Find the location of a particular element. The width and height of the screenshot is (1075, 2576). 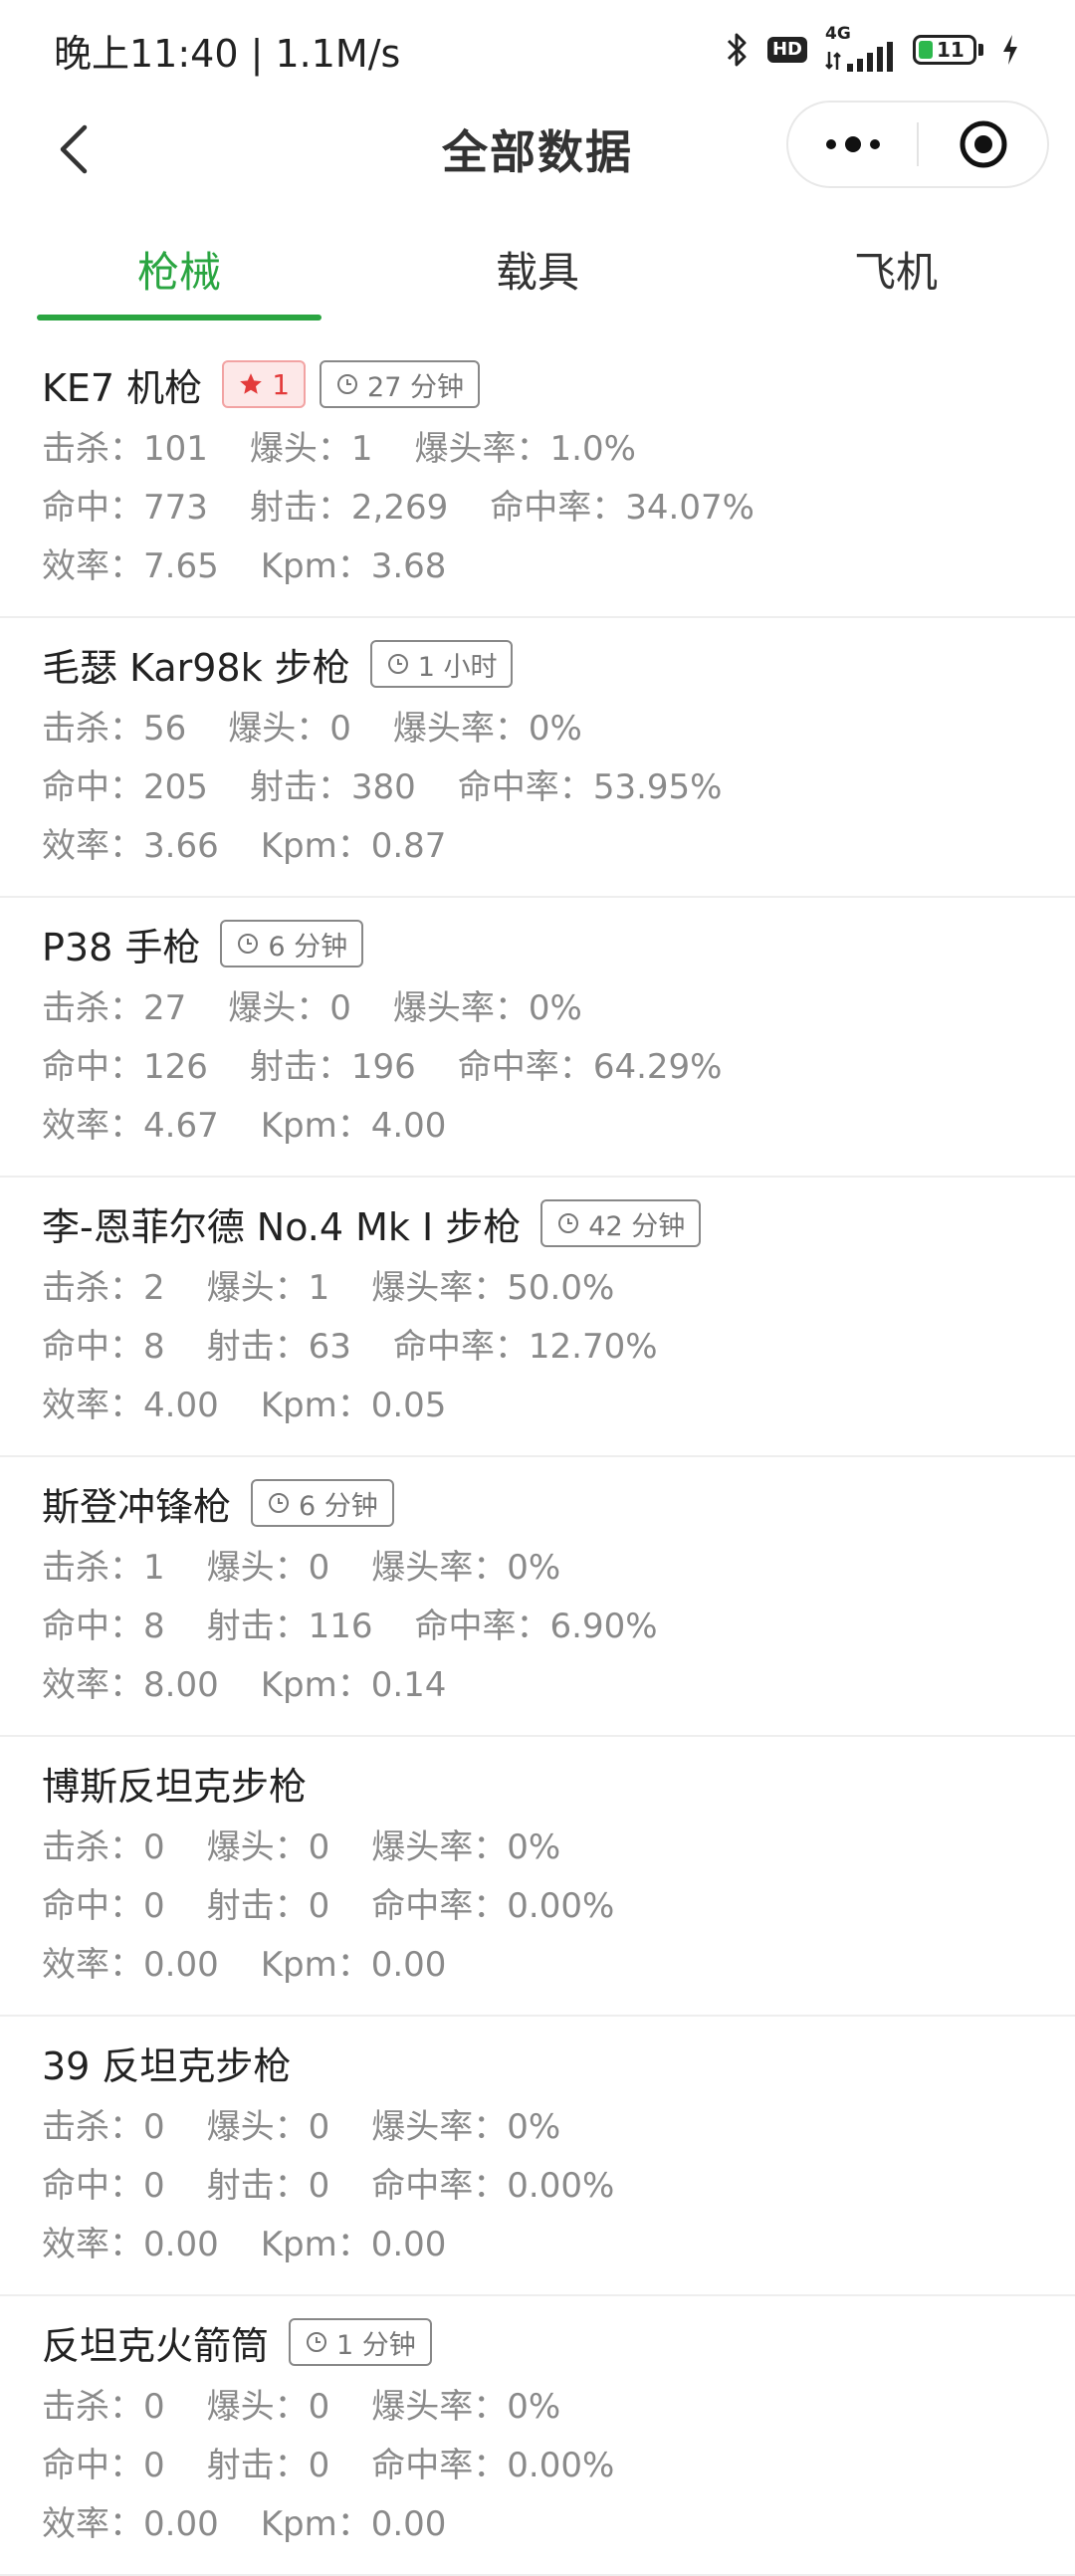

efficiency-label: 效率： is located at coordinates (93, 846).